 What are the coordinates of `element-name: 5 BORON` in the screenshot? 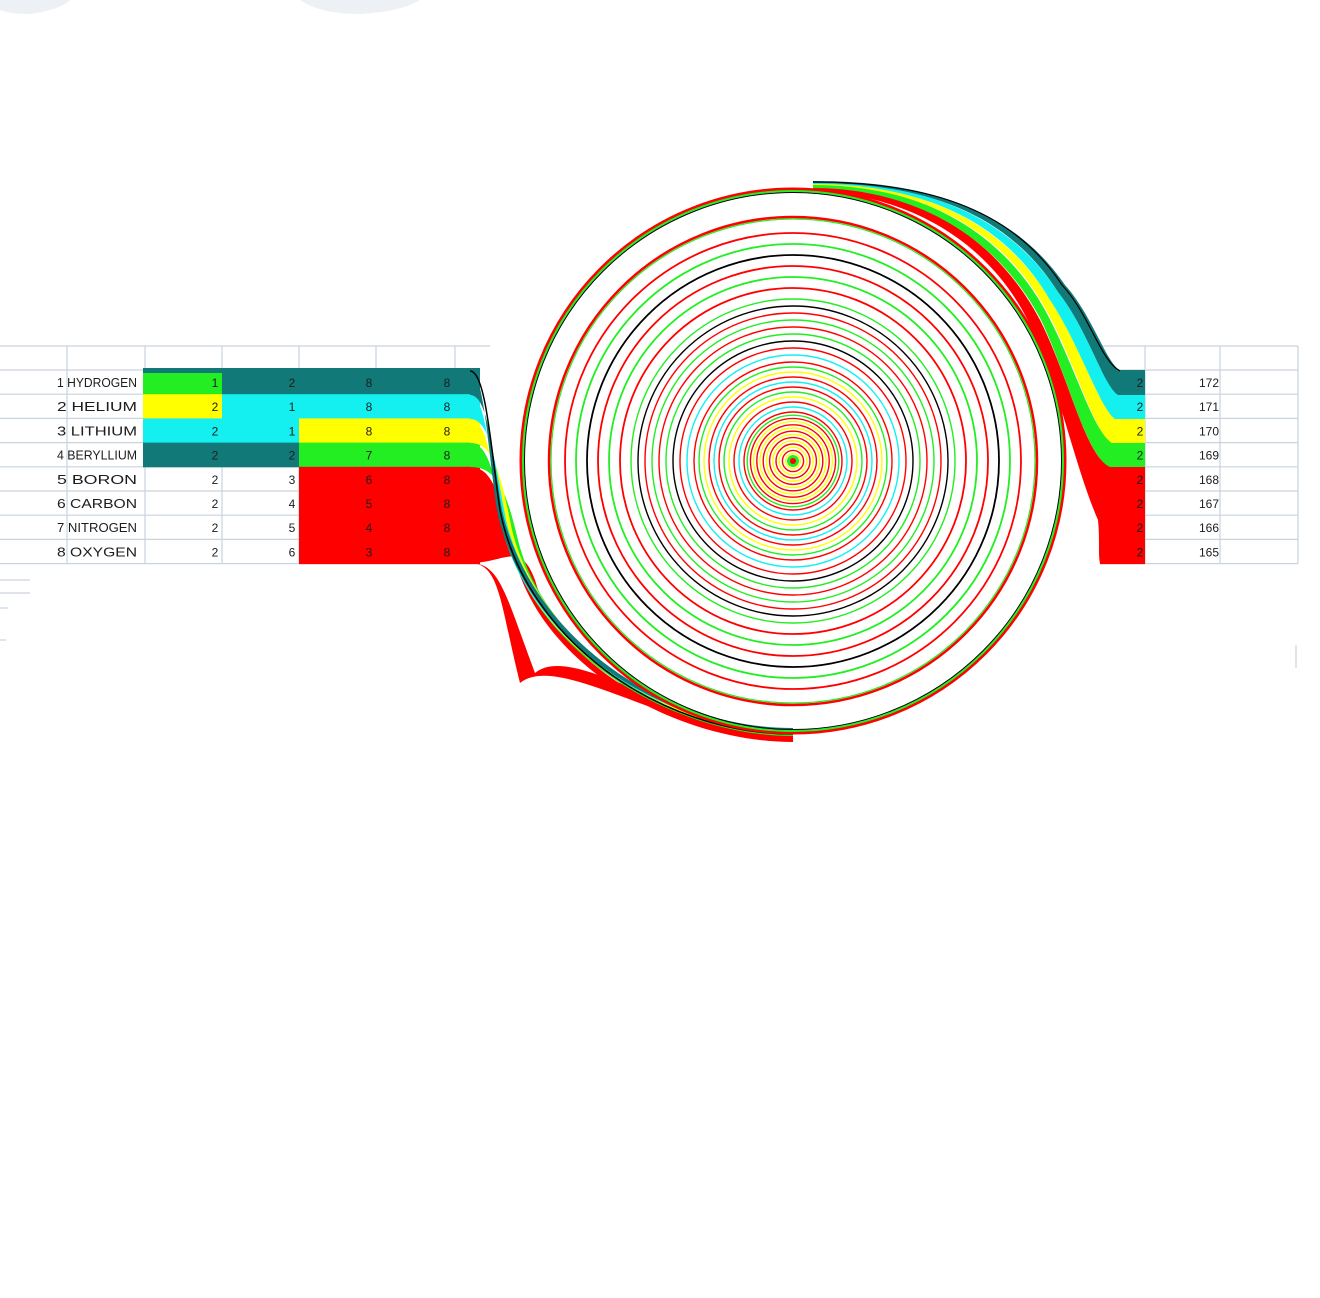 It's located at (97, 479).